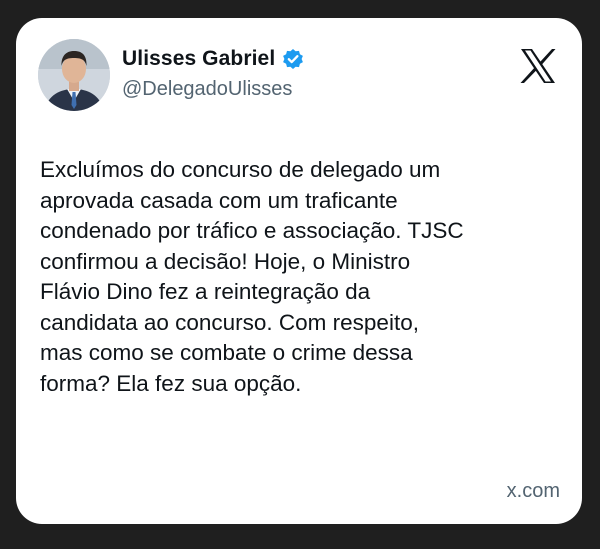 The width and height of the screenshot is (600, 549). I want to click on avatar, so click(74, 75).